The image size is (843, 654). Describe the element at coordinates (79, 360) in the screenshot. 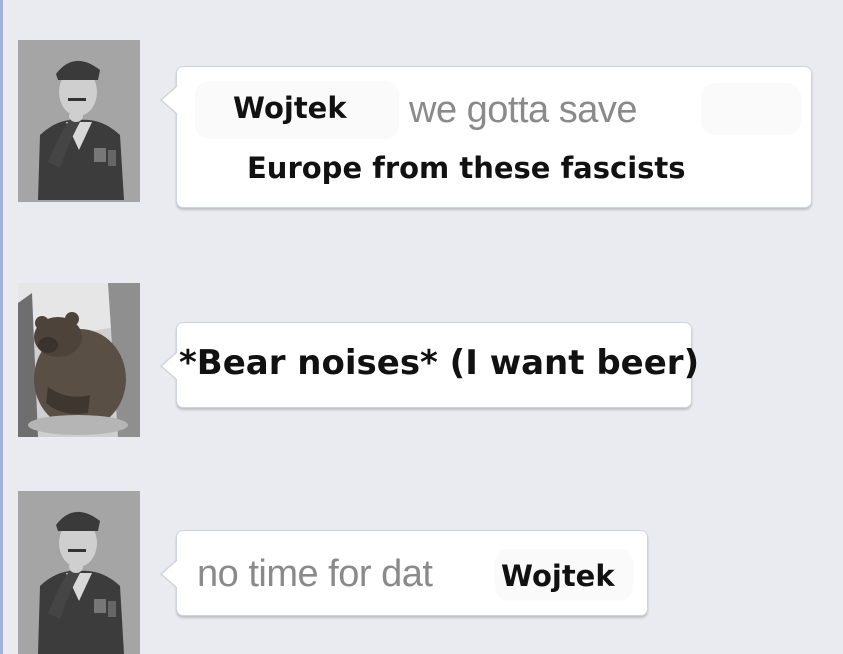

I see `bear-photo-icon` at that location.